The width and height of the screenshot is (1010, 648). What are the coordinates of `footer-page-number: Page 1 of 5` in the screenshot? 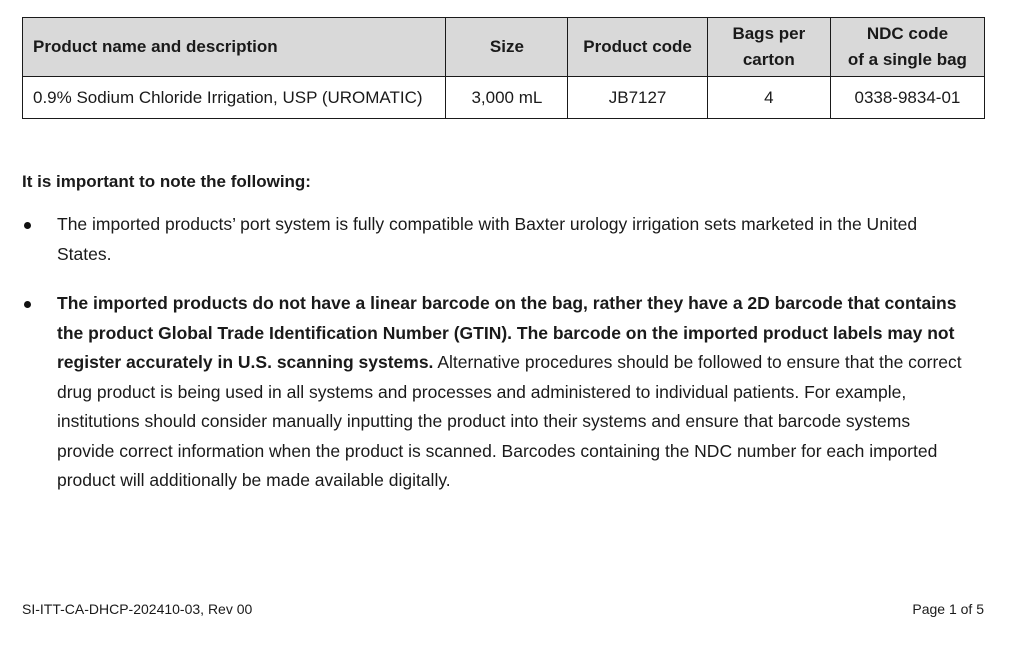 It's located at (948, 609).